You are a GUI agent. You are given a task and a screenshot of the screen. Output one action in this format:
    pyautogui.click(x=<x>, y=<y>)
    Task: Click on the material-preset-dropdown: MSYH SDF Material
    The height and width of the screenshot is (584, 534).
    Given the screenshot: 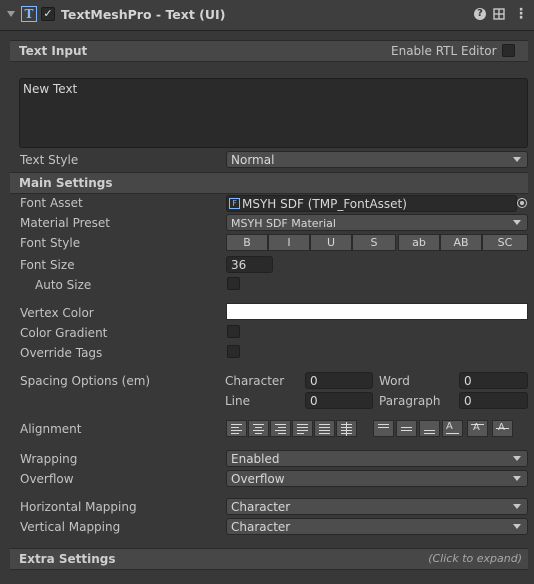 What is the action you would take?
    pyautogui.click(x=377, y=222)
    